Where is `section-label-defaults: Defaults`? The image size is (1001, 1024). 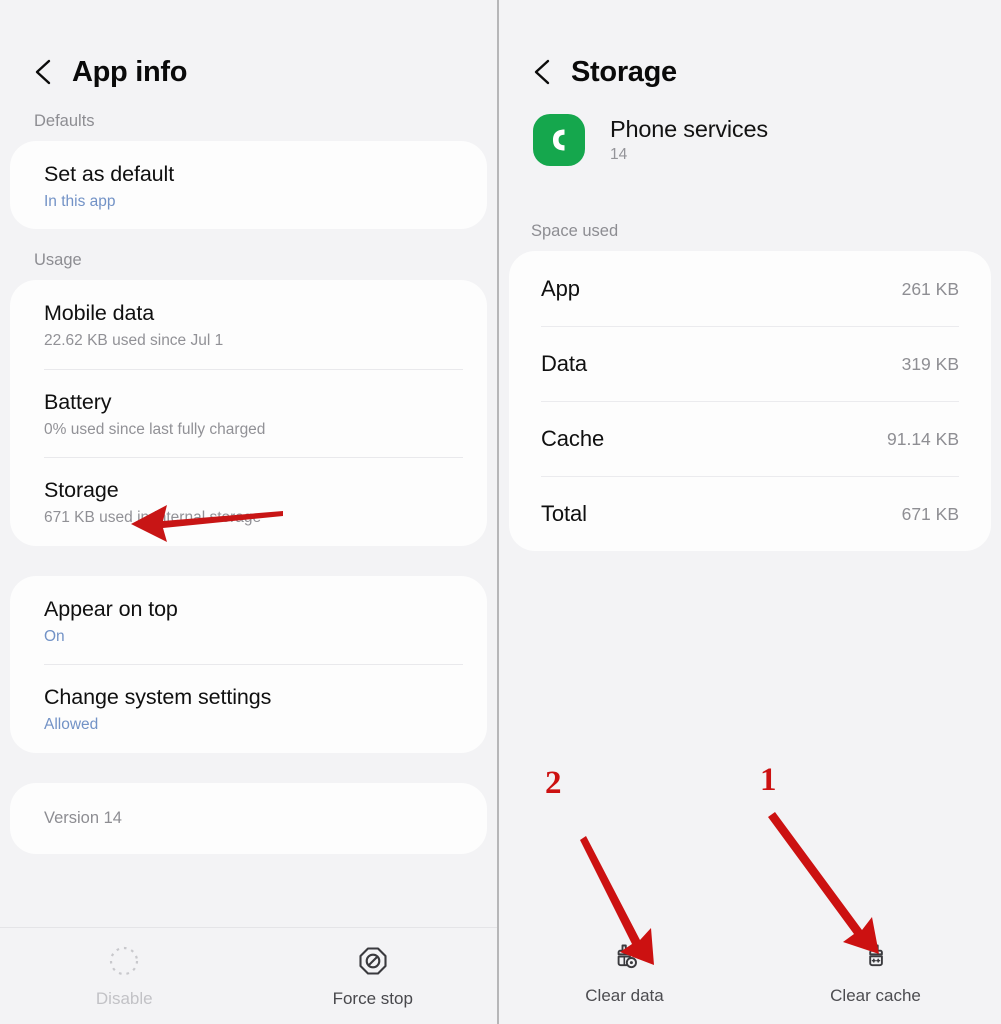
section-label-defaults: Defaults is located at coordinates (64, 121).